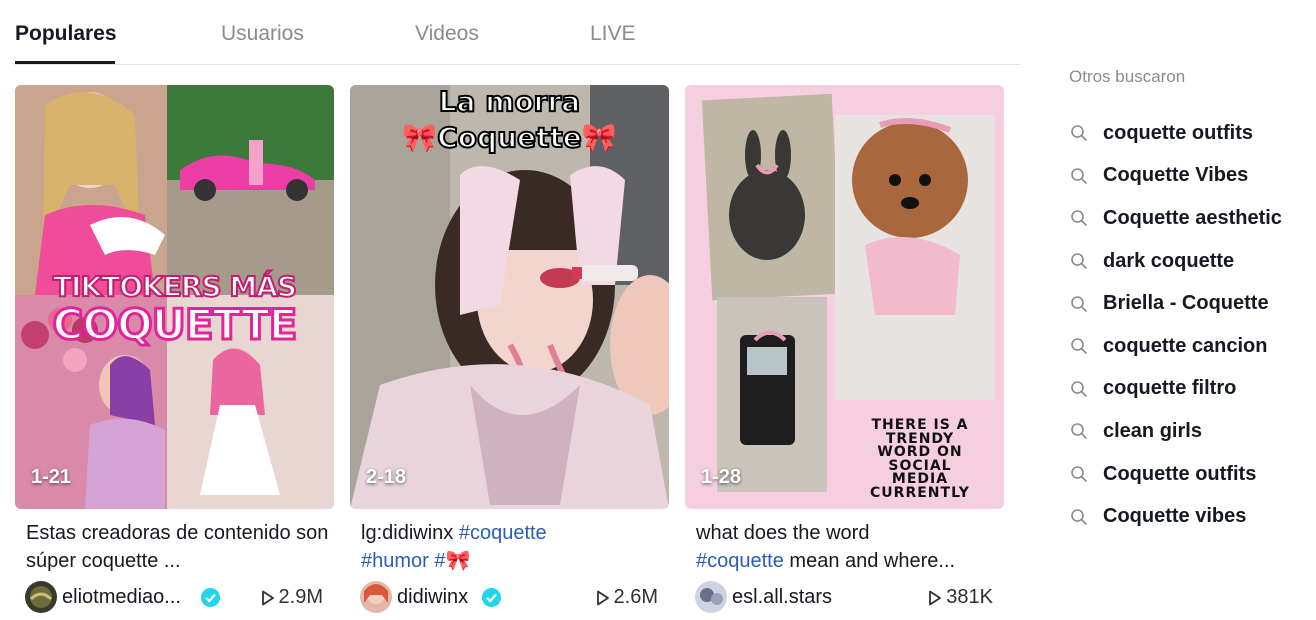 Image resolution: width=1316 pixels, height=620 pixels. I want to click on related-search-label: dark coquette, so click(1169, 260).